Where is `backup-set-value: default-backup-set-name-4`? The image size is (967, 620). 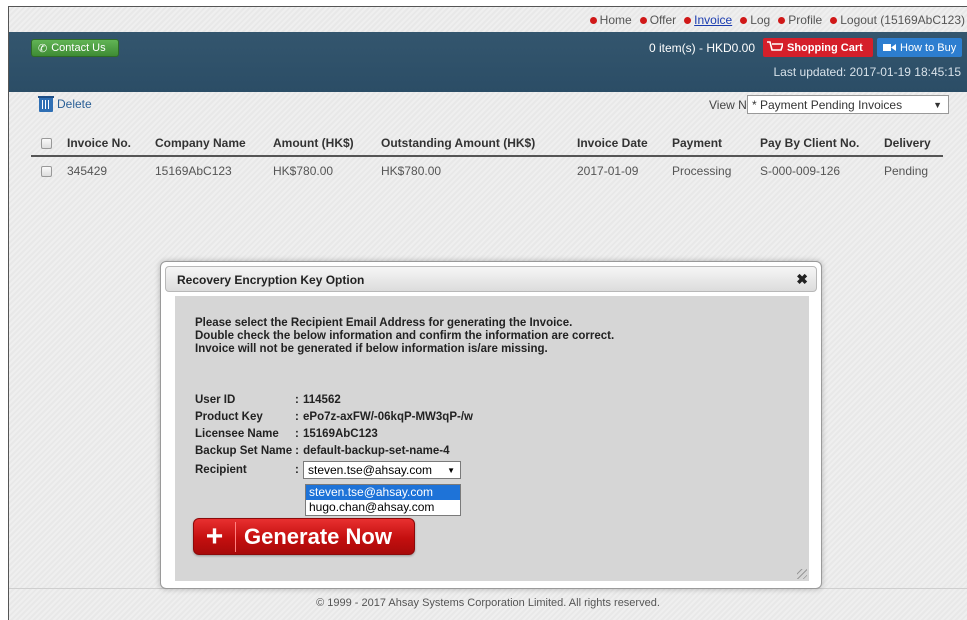 backup-set-value: default-backup-set-name-4 is located at coordinates (376, 450).